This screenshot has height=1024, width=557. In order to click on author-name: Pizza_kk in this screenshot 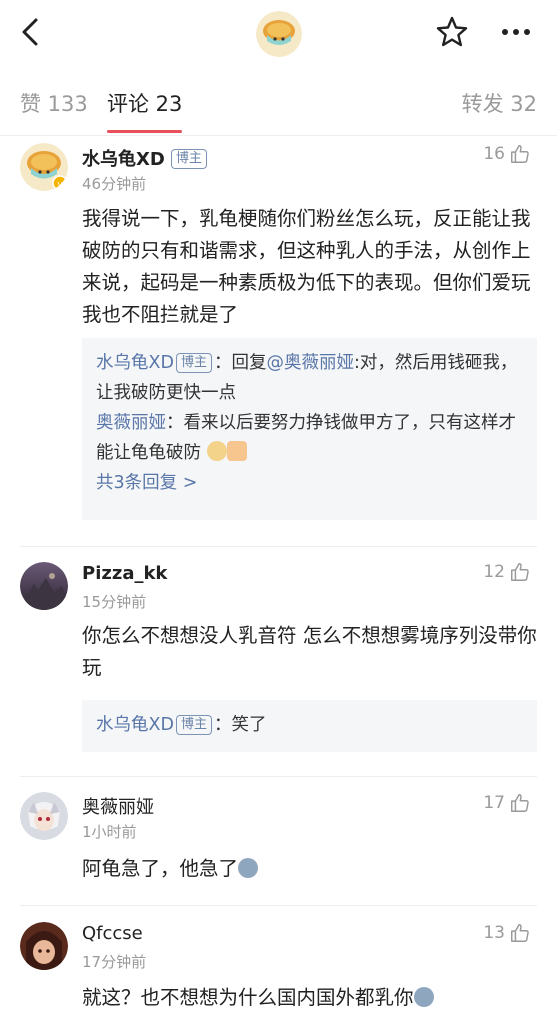, I will do `click(125, 573)`.